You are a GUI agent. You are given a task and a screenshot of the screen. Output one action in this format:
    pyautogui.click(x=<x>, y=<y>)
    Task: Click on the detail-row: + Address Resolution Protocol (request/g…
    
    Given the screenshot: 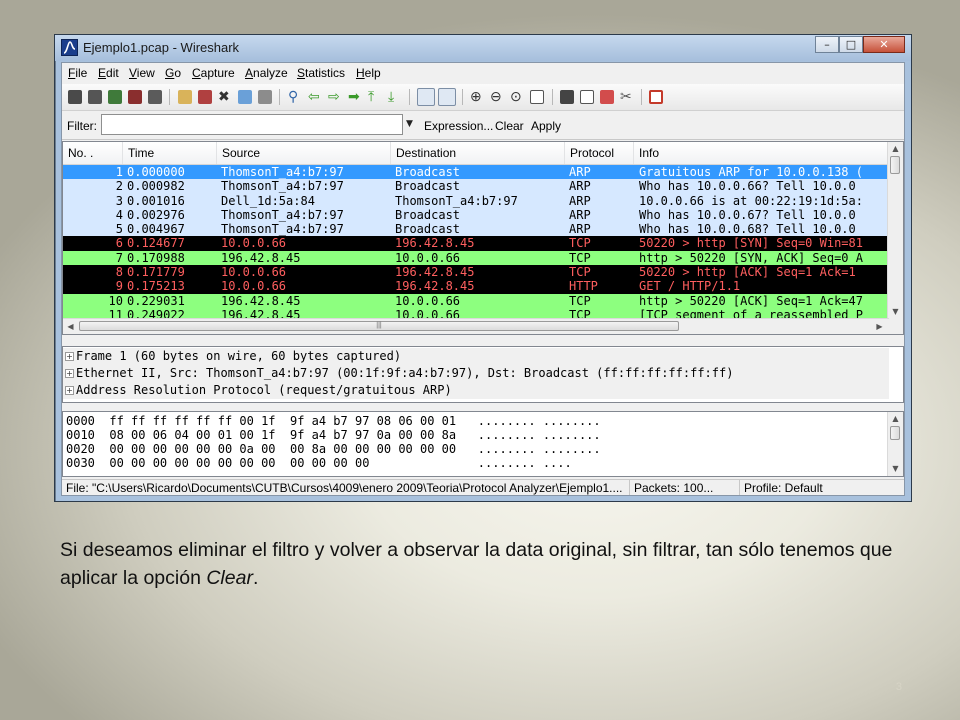 What is the action you would take?
    pyautogui.click(x=476, y=390)
    